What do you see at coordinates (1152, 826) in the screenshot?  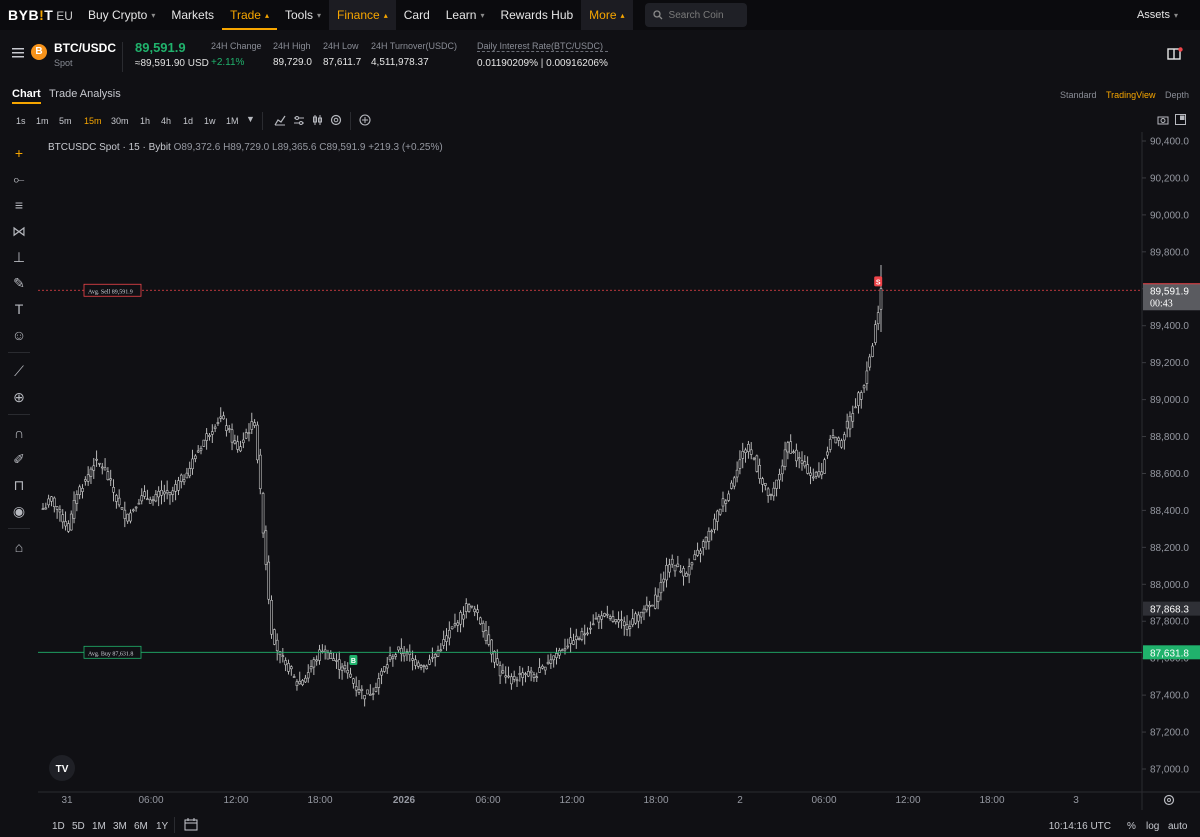 I see `log-toggle: log` at bounding box center [1152, 826].